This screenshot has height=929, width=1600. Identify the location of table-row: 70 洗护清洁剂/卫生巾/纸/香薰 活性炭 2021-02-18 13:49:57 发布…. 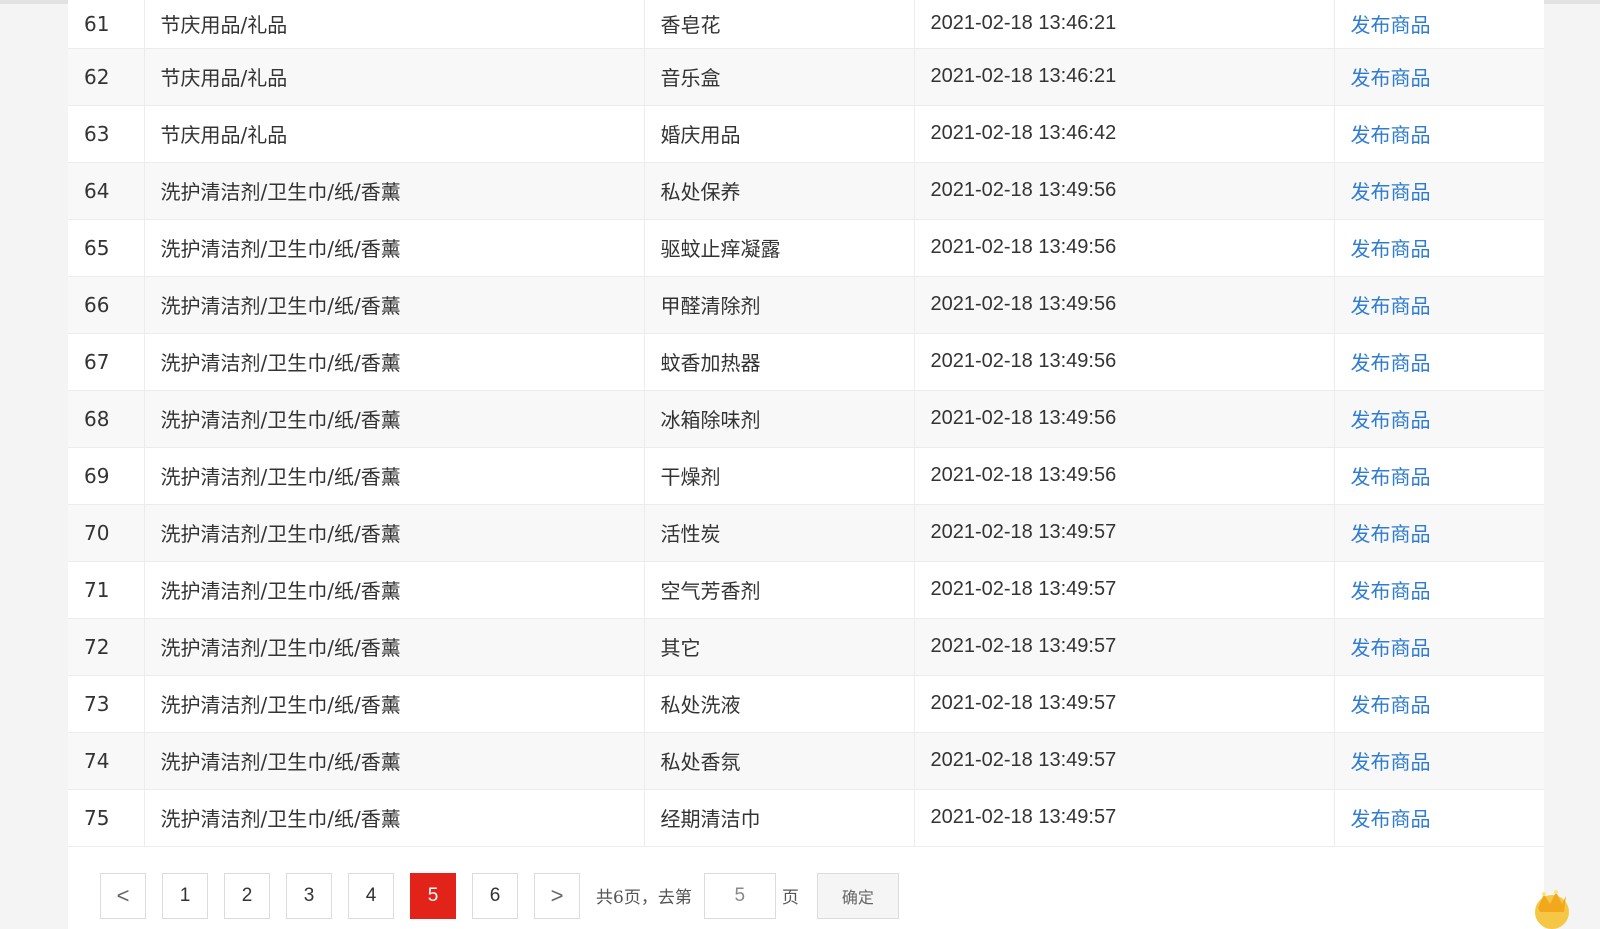
(806, 533).